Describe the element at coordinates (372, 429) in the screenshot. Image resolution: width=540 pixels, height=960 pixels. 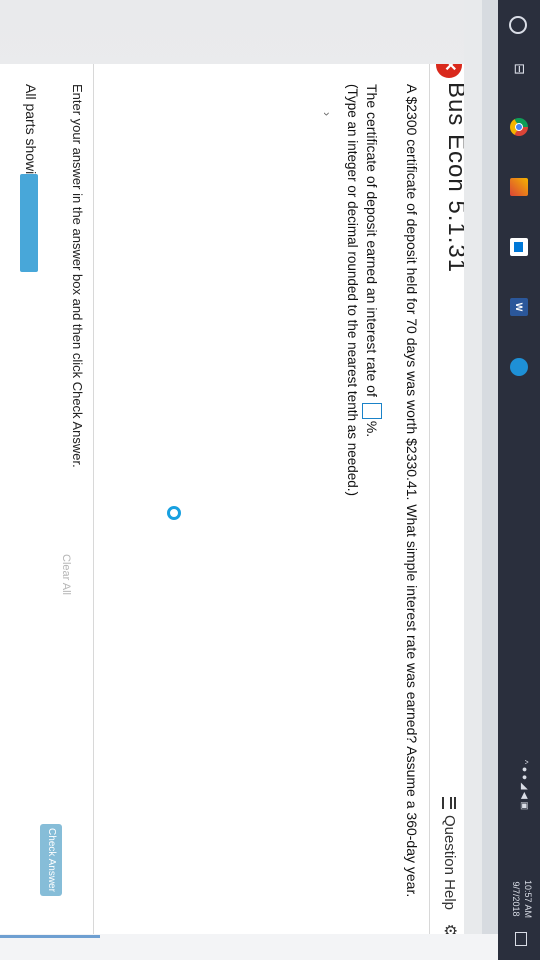
I see `answer-suffix: %.` at that location.